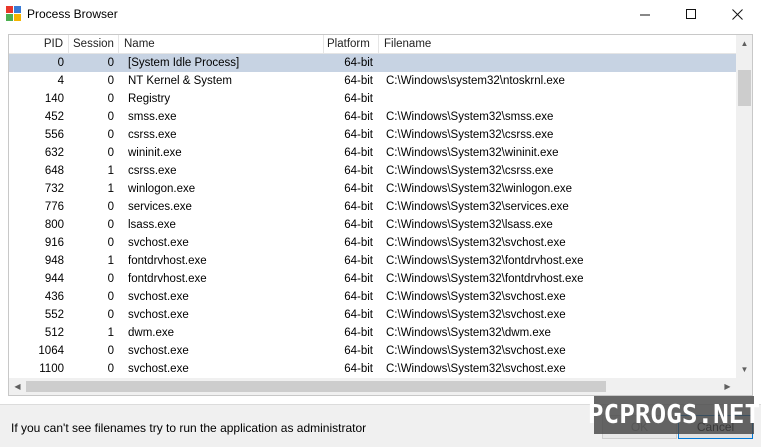 The height and width of the screenshot is (447, 761). What do you see at coordinates (39, 44) in the screenshot?
I see `column-header-pid: PID` at bounding box center [39, 44].